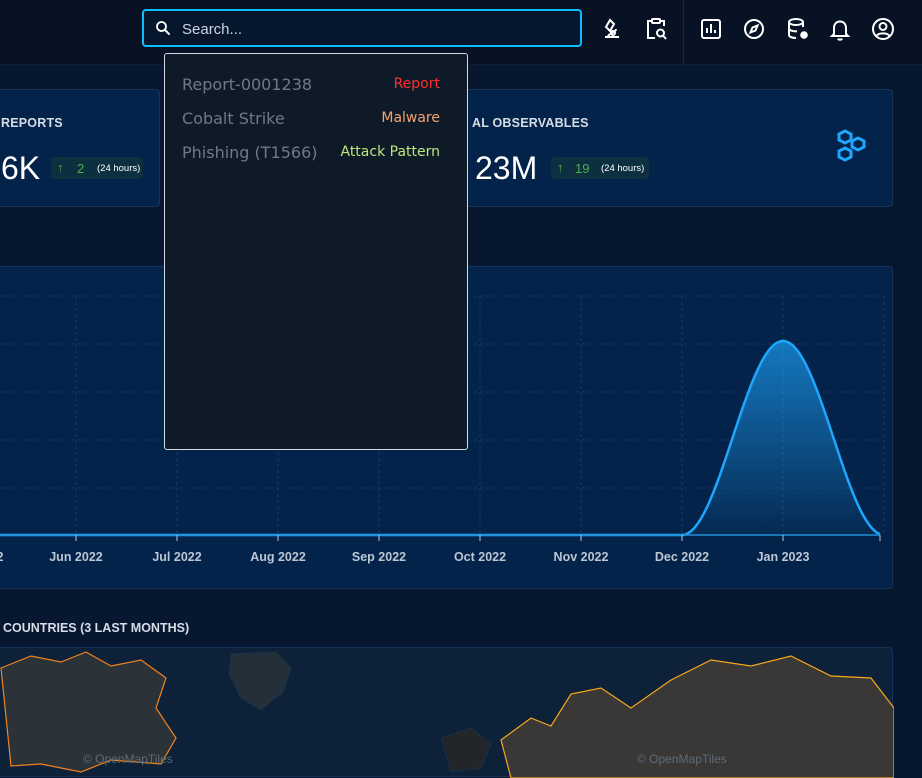  Describe the element at coordinates (581, 557) in the screenshot. I see `x-tick-label: Nov 2022` at that location.